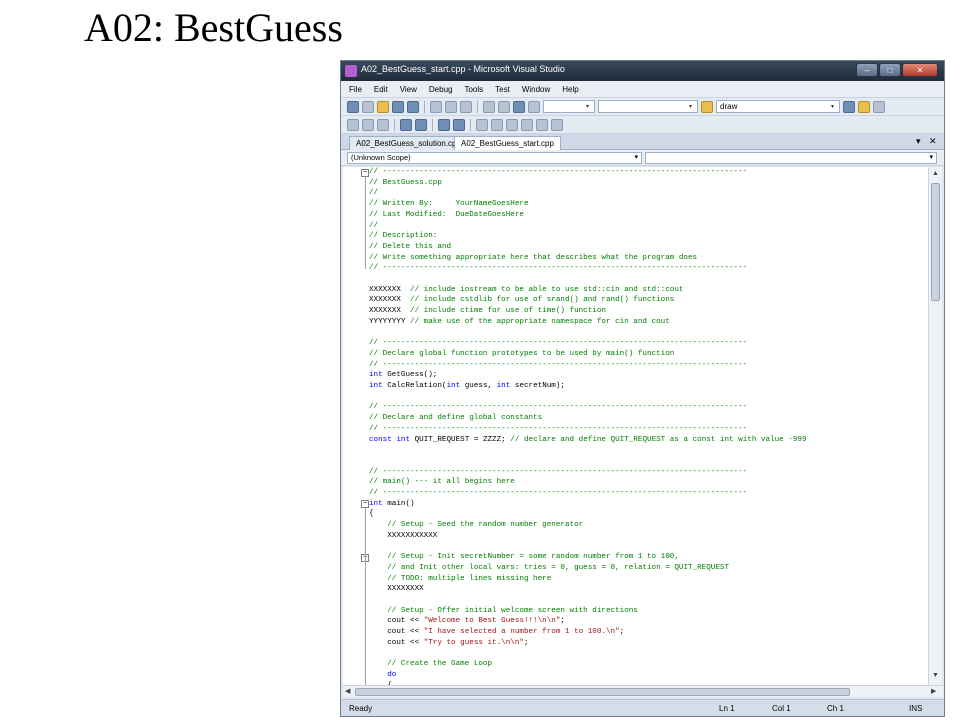 The image size is (960, 720). I want to click on navigate-icon, so click(519, 106).